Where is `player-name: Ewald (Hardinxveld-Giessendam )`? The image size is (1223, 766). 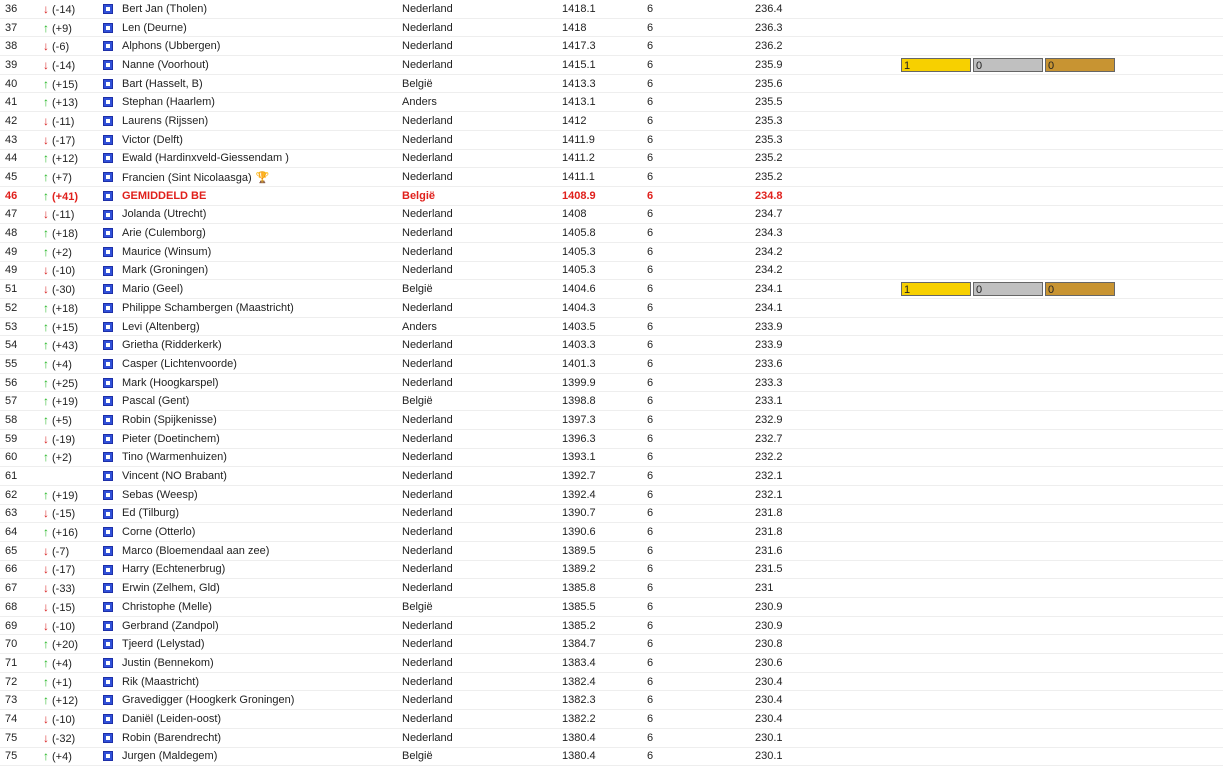 player-name: Ewald (Hardinxveld-Giessendam ) is located at coordinates (205, 158).